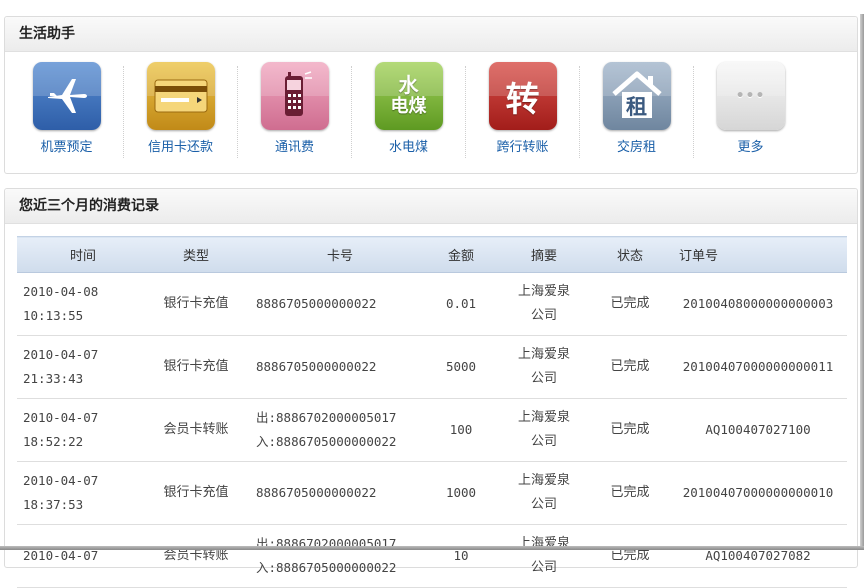  Describe the element at coordinates (758, 430) in the screenshot. I see `order-cell: AQ100407027100` at that location.